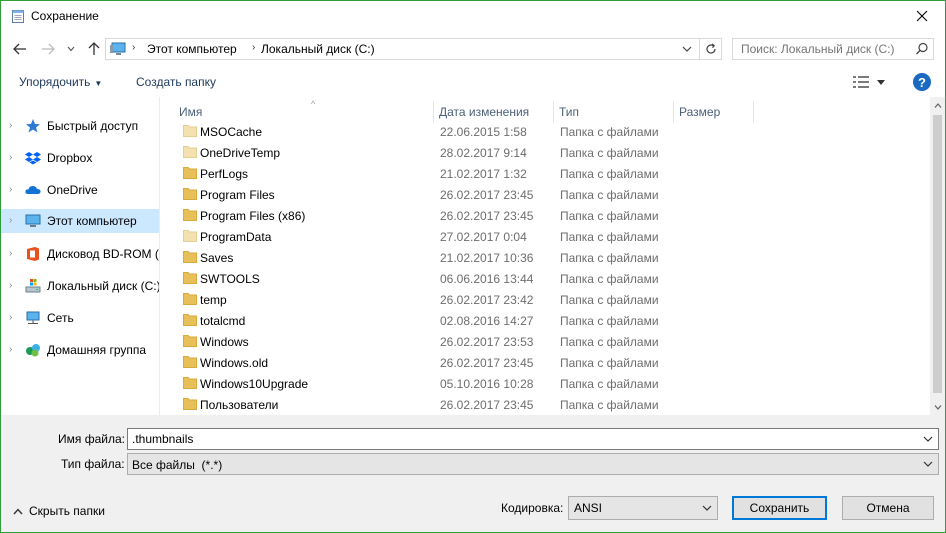  I want to click on scrollbar-thumb, so click(937, 254).